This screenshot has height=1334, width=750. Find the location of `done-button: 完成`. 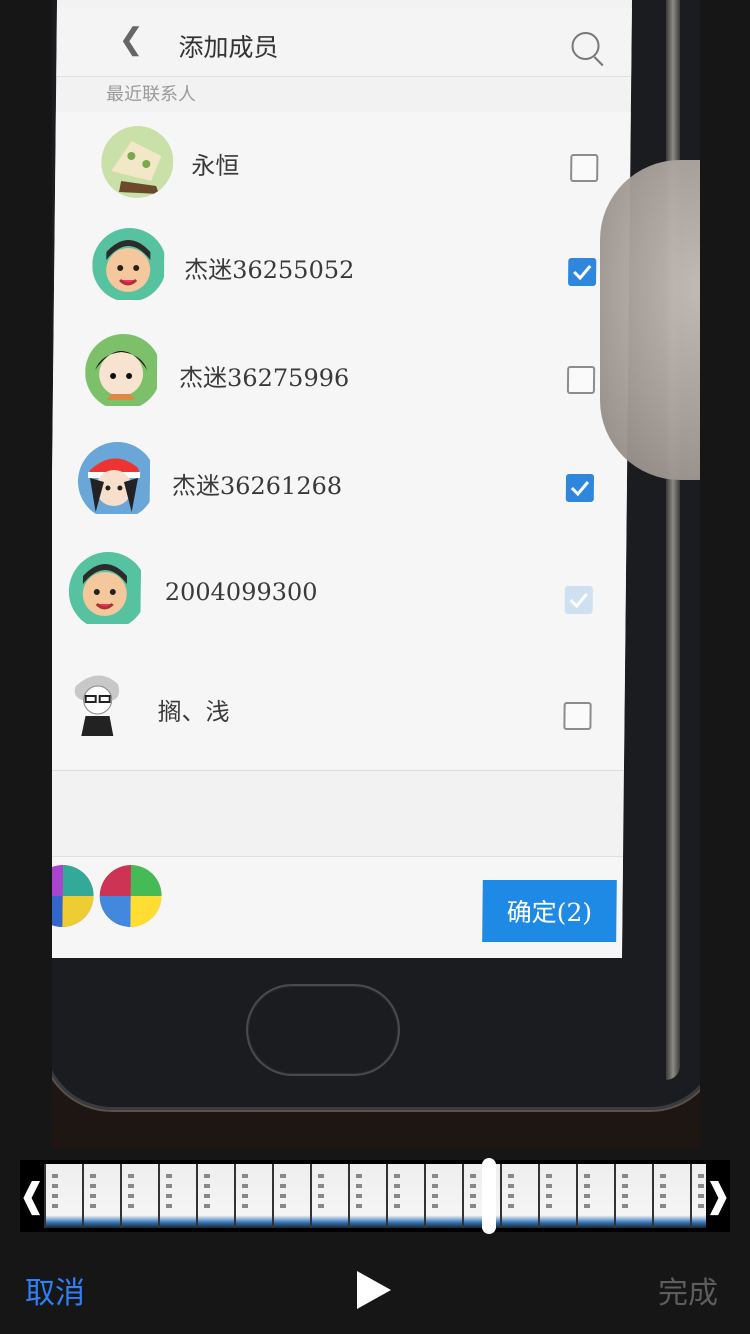

done-button: 完成 is located at coordinates (688, 1290).